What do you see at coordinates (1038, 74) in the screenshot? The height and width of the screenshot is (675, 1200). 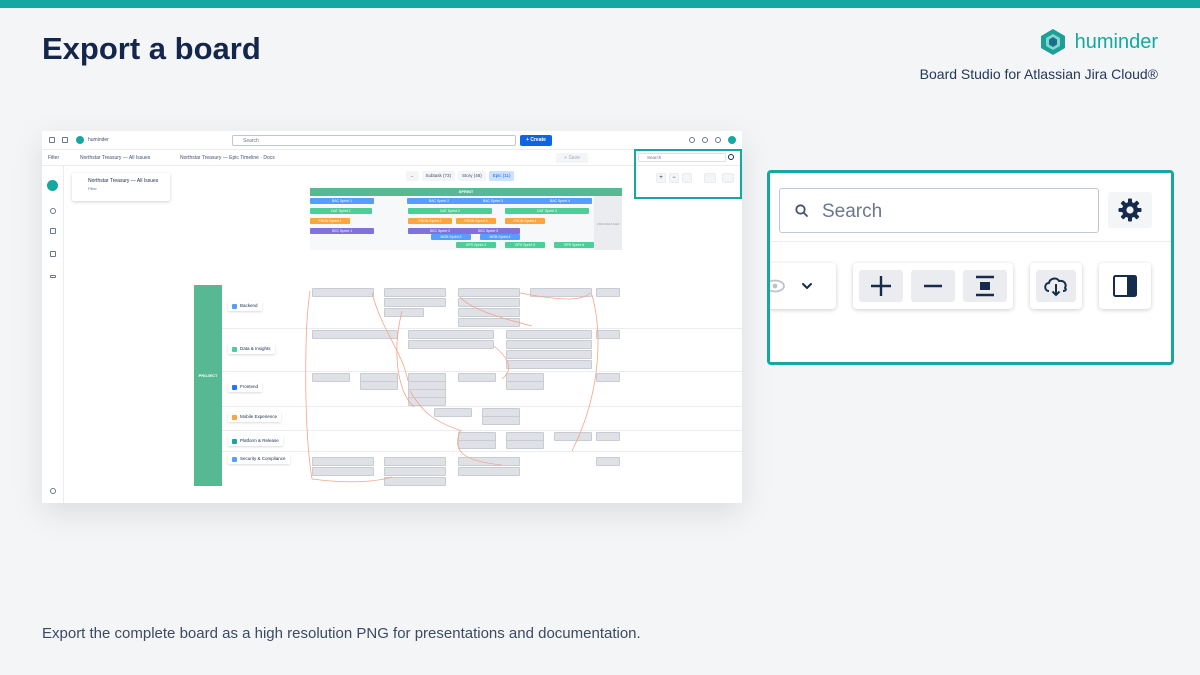 I see `page-subtitle: Board Studio for Atlassian Jira Cloud®` at bounding box center [1038, 74].